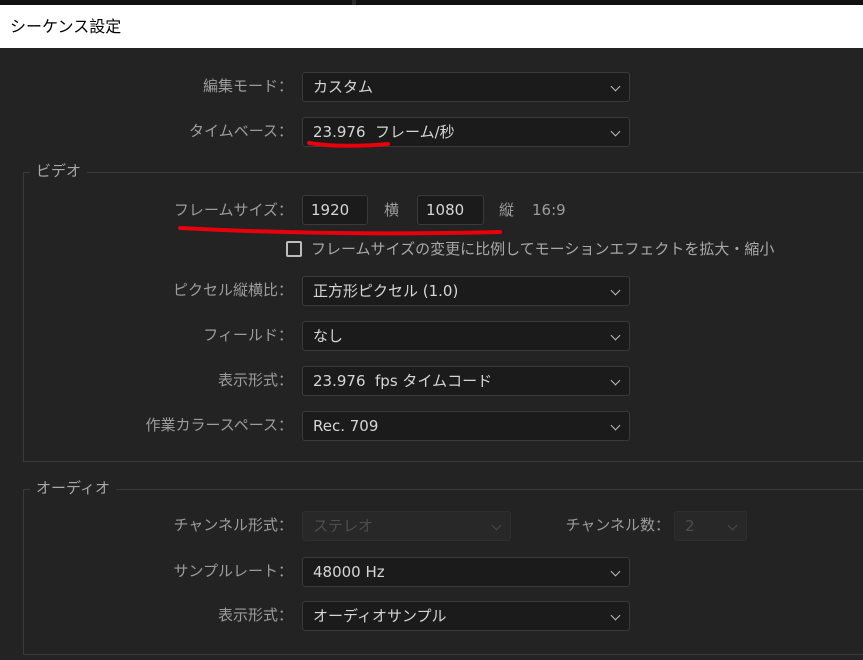 This screenshot has width=863, height=660. What do you see at coordinates (340, 231) in the screenshot?
I see `frame-size-underline-mark` at bounding box center [340, 231].